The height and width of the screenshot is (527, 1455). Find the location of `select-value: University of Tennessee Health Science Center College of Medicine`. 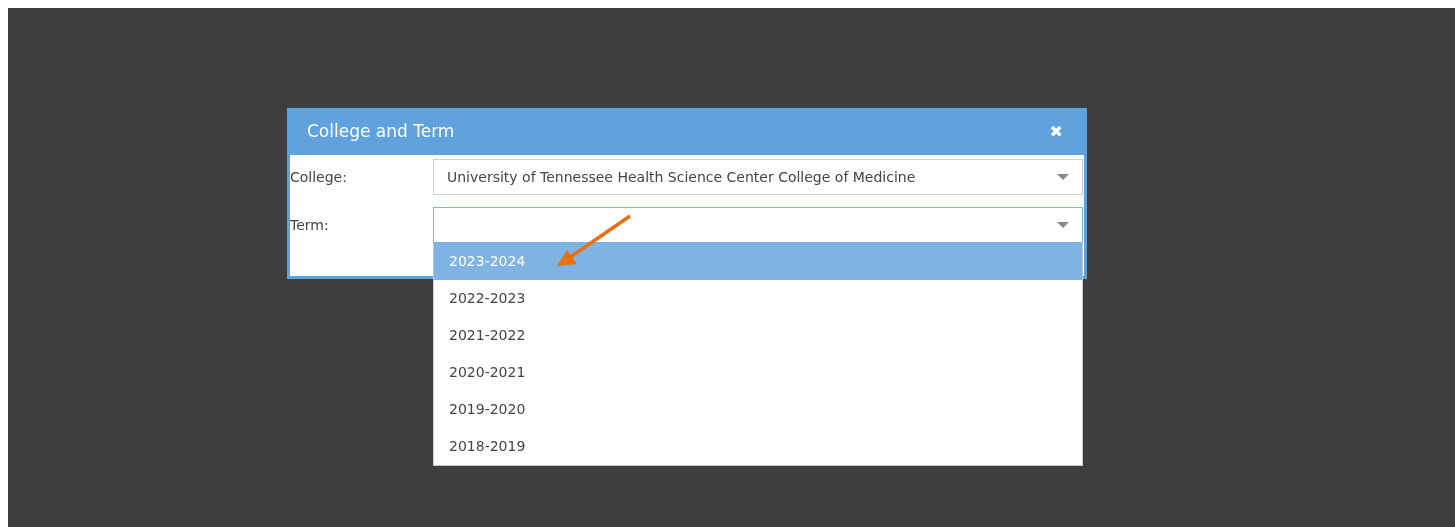

select-value: University of Tennessee Health Science Center College of Medicine is located at coordinates (681, 177).